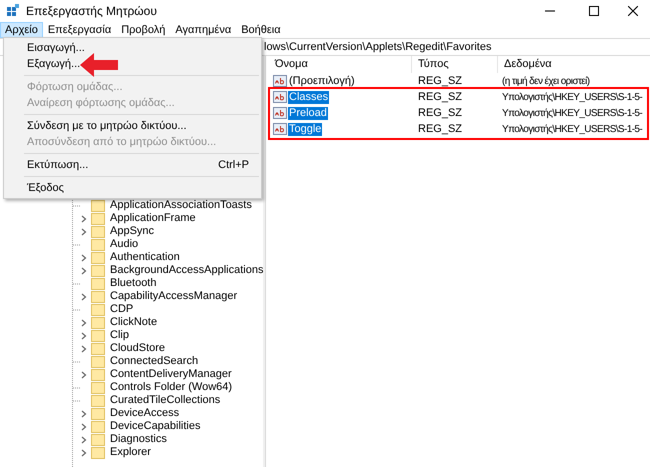 The width and height of the screenshot is (650, 467). I want to click on value-name: Toggle, so click(305, 129).